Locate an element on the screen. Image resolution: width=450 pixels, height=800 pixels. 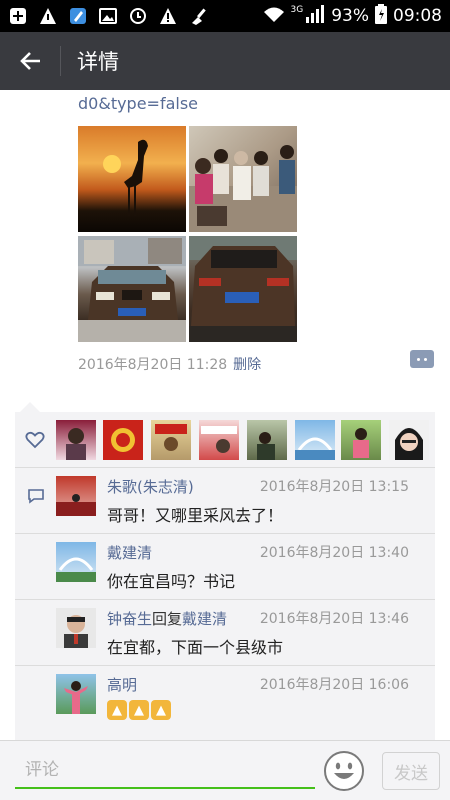
smiley-icon is located at coordinates (344, 770).